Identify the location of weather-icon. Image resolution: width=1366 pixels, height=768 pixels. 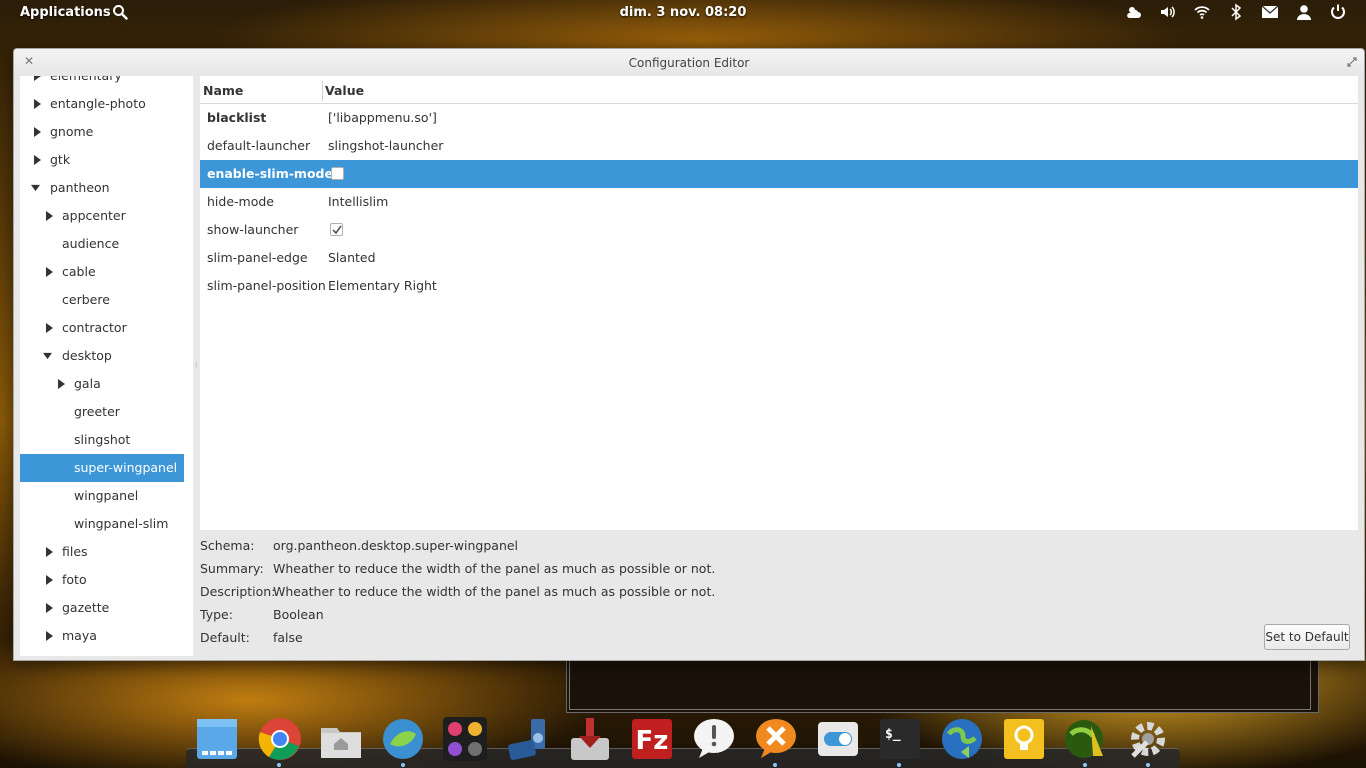
(1134, 12).